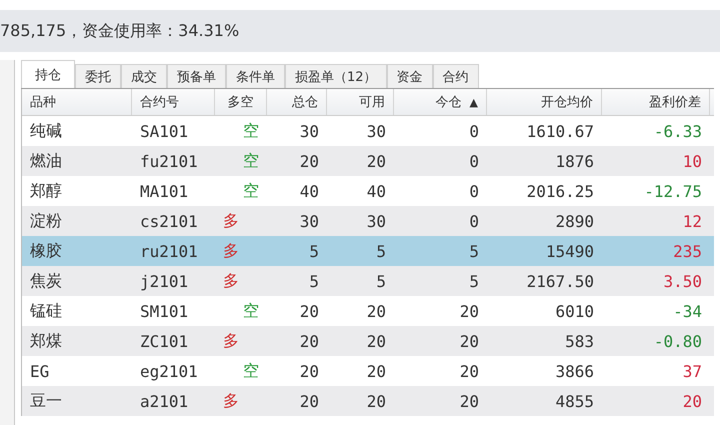 This screenshot has width=720, height=425. I want to click on table-cell: cs2101, so click(169, 221).